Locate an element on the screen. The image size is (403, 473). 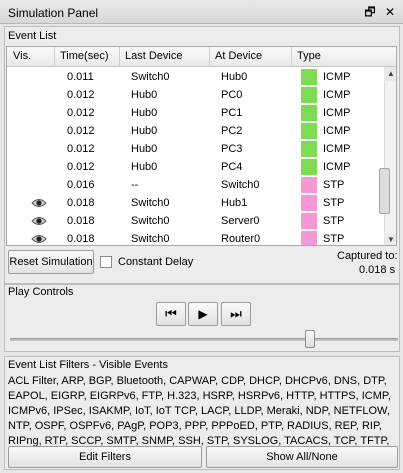
scrollbar-thumb is located at coordinates (384, 191).